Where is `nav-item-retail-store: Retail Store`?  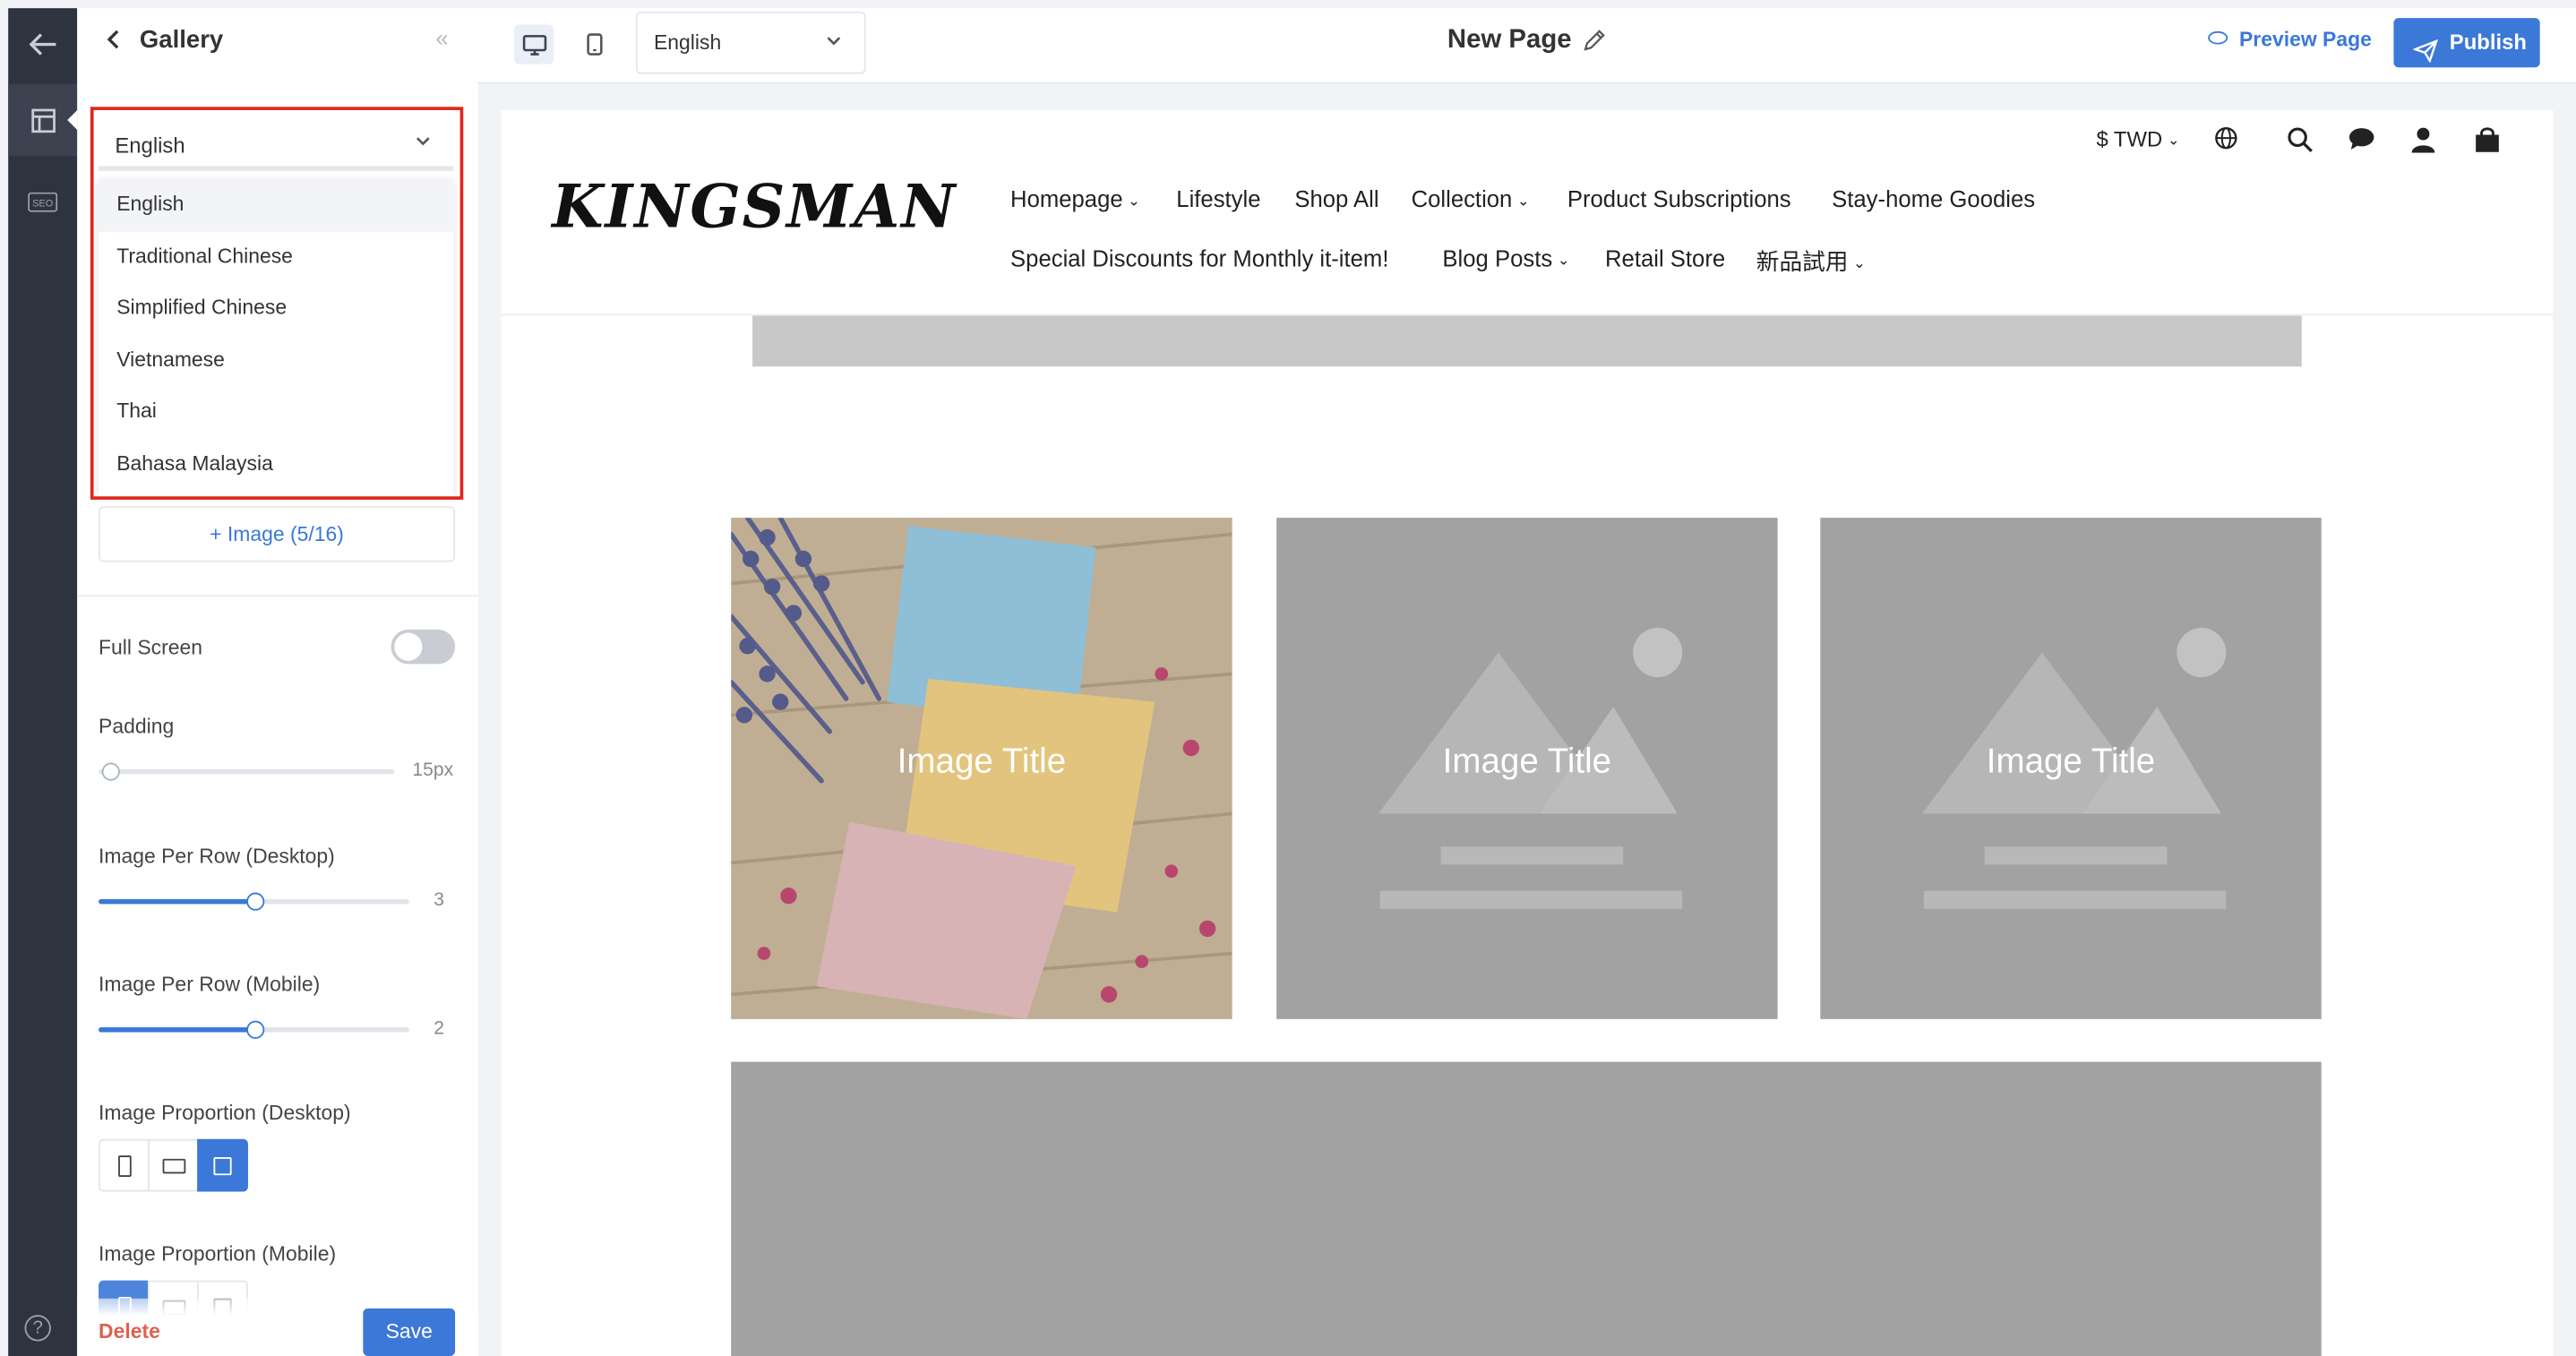 nav-item-retail-store: Retail Store is located at coordinates (1665, 257).